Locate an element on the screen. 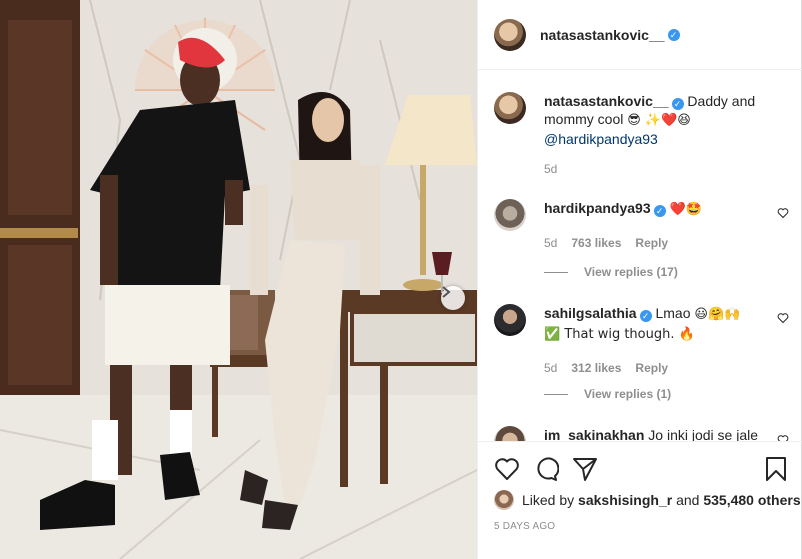  comment-meta: 5d 312 likes Reply is located at coordinates (658, 368).